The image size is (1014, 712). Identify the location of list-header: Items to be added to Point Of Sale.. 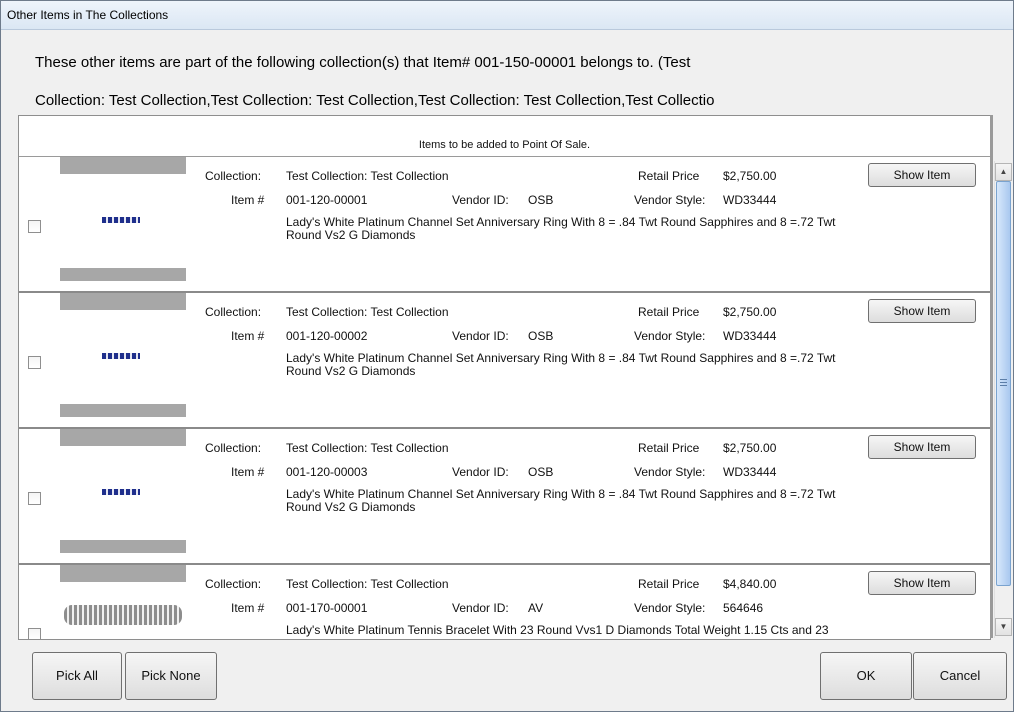
(504, 136).